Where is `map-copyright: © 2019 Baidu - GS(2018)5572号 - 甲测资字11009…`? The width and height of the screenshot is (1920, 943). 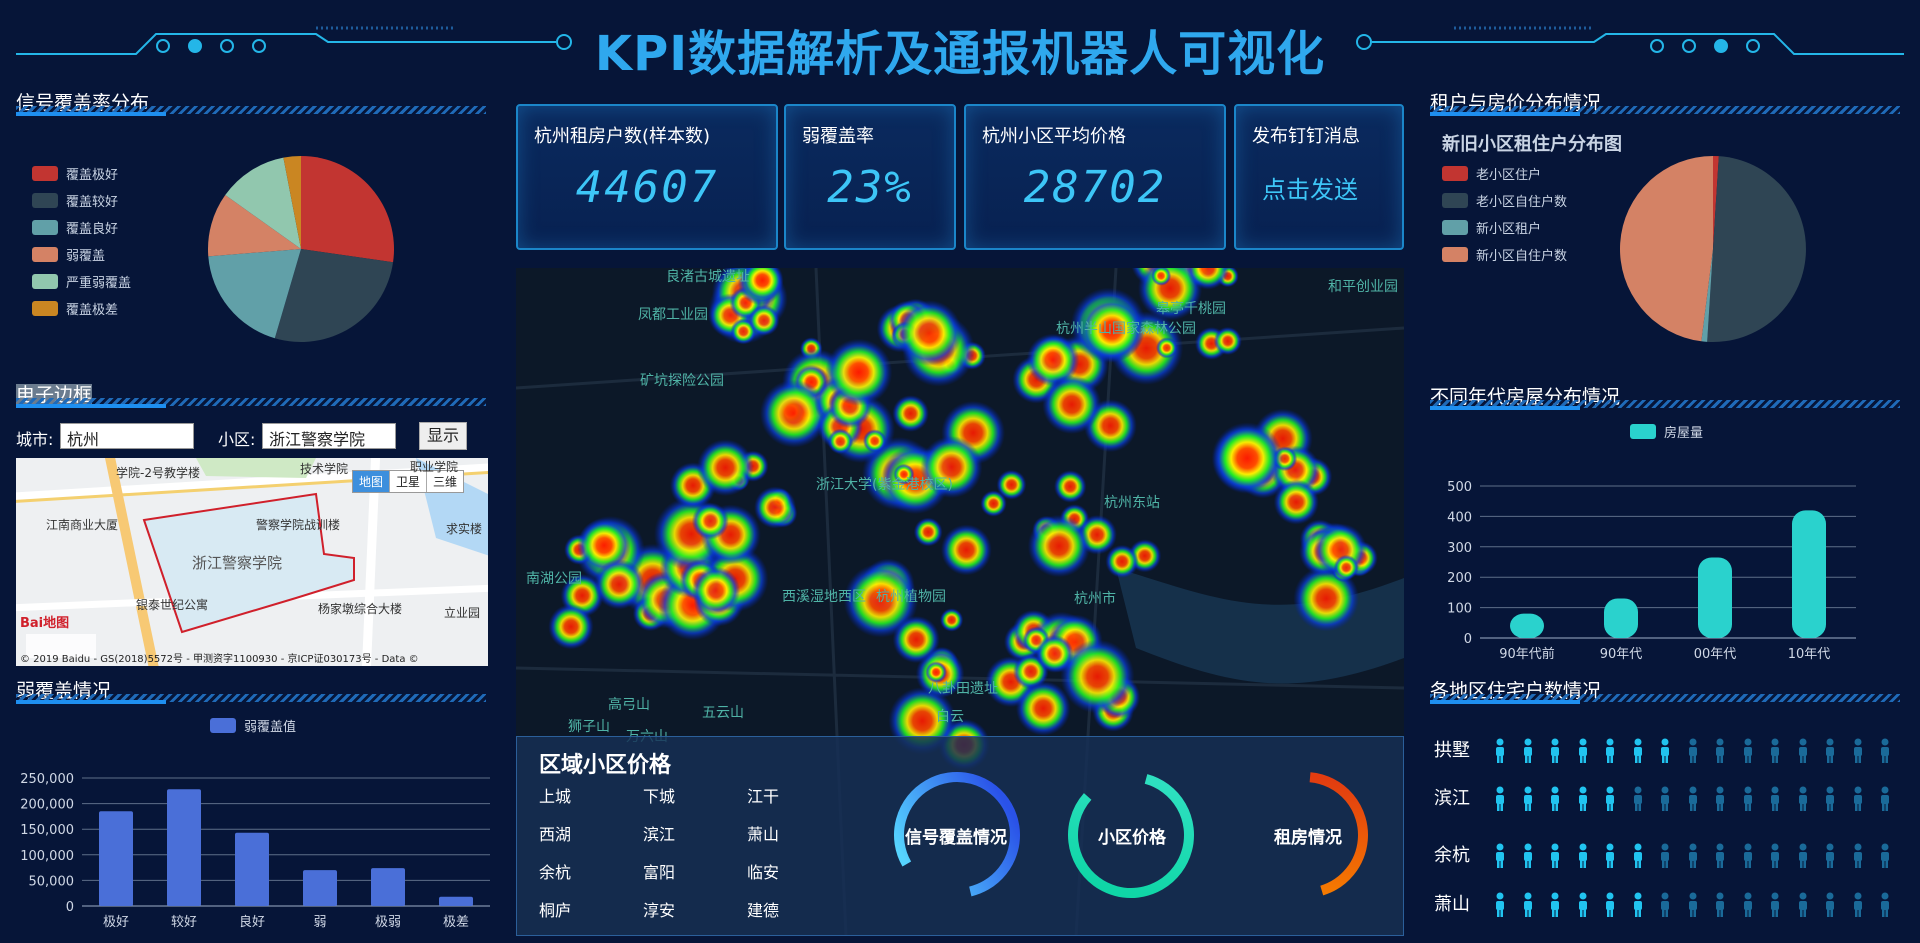 map-copyright: © 2019 Baidu - GS(2018)5572号 - 甲测资字11009… is located at coordinates (219, 659).